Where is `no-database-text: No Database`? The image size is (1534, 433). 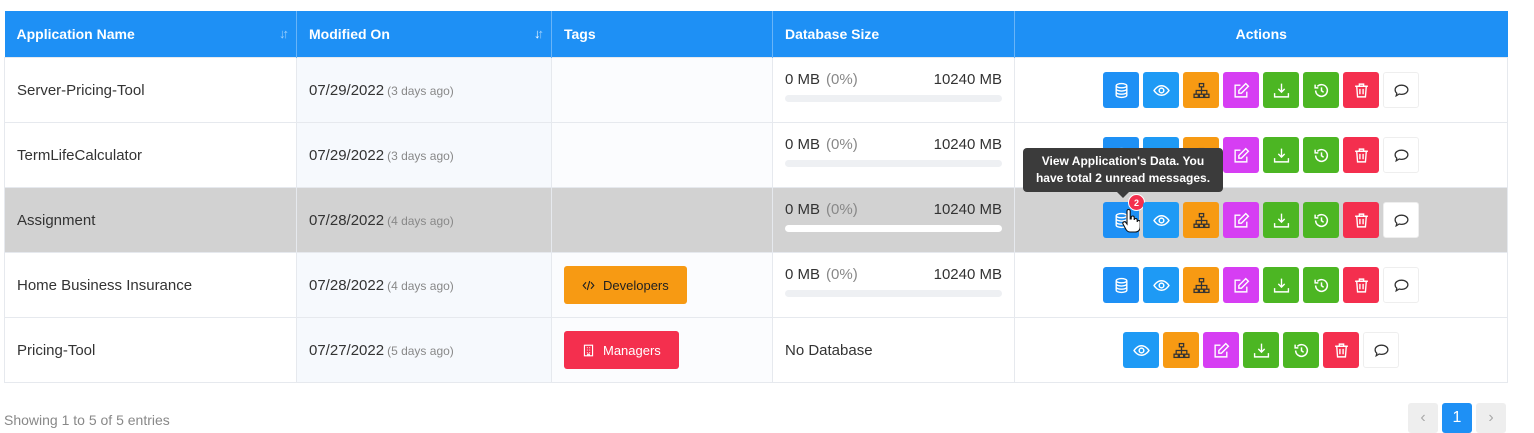 no-database-text: No Database is located at coordinates (829, 350).